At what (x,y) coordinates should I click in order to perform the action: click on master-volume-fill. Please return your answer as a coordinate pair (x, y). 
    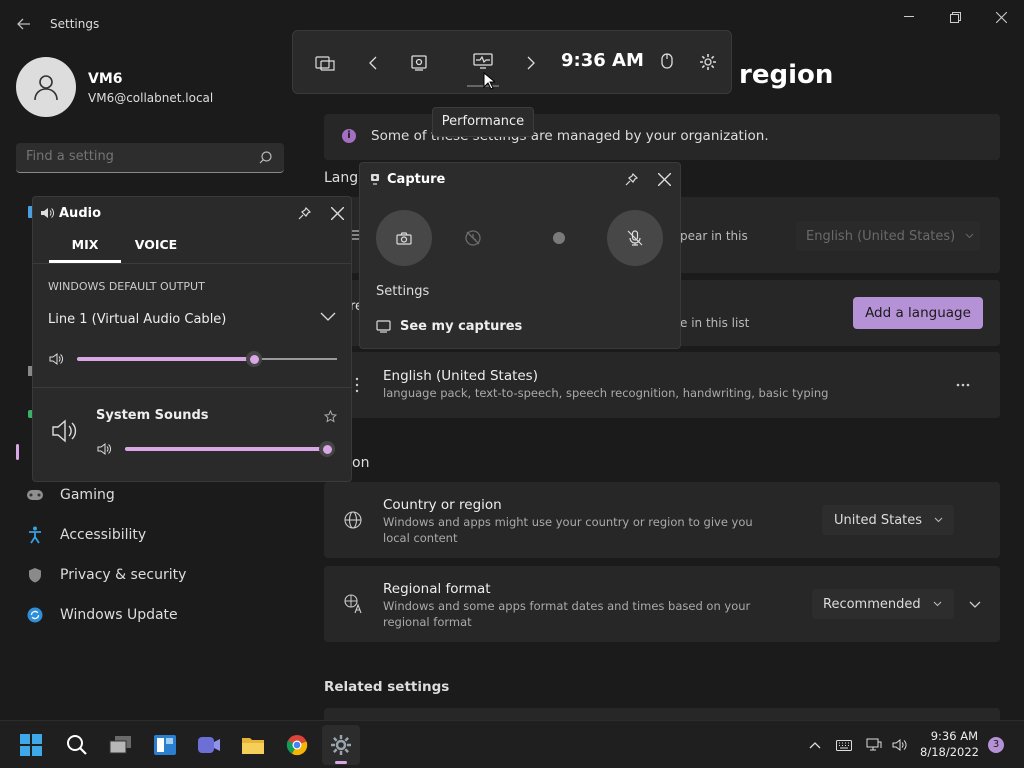
    Looking at the image, I should click on (165, 359).